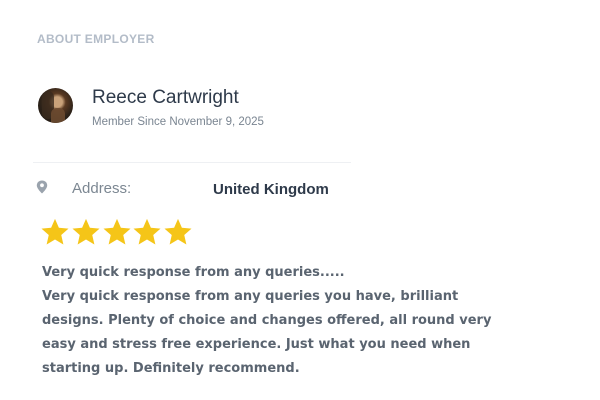 The image size is (600, 400). Describe the element at coordinates (102, 188) in the screenshot. I see `address-label: Address:` at that location.